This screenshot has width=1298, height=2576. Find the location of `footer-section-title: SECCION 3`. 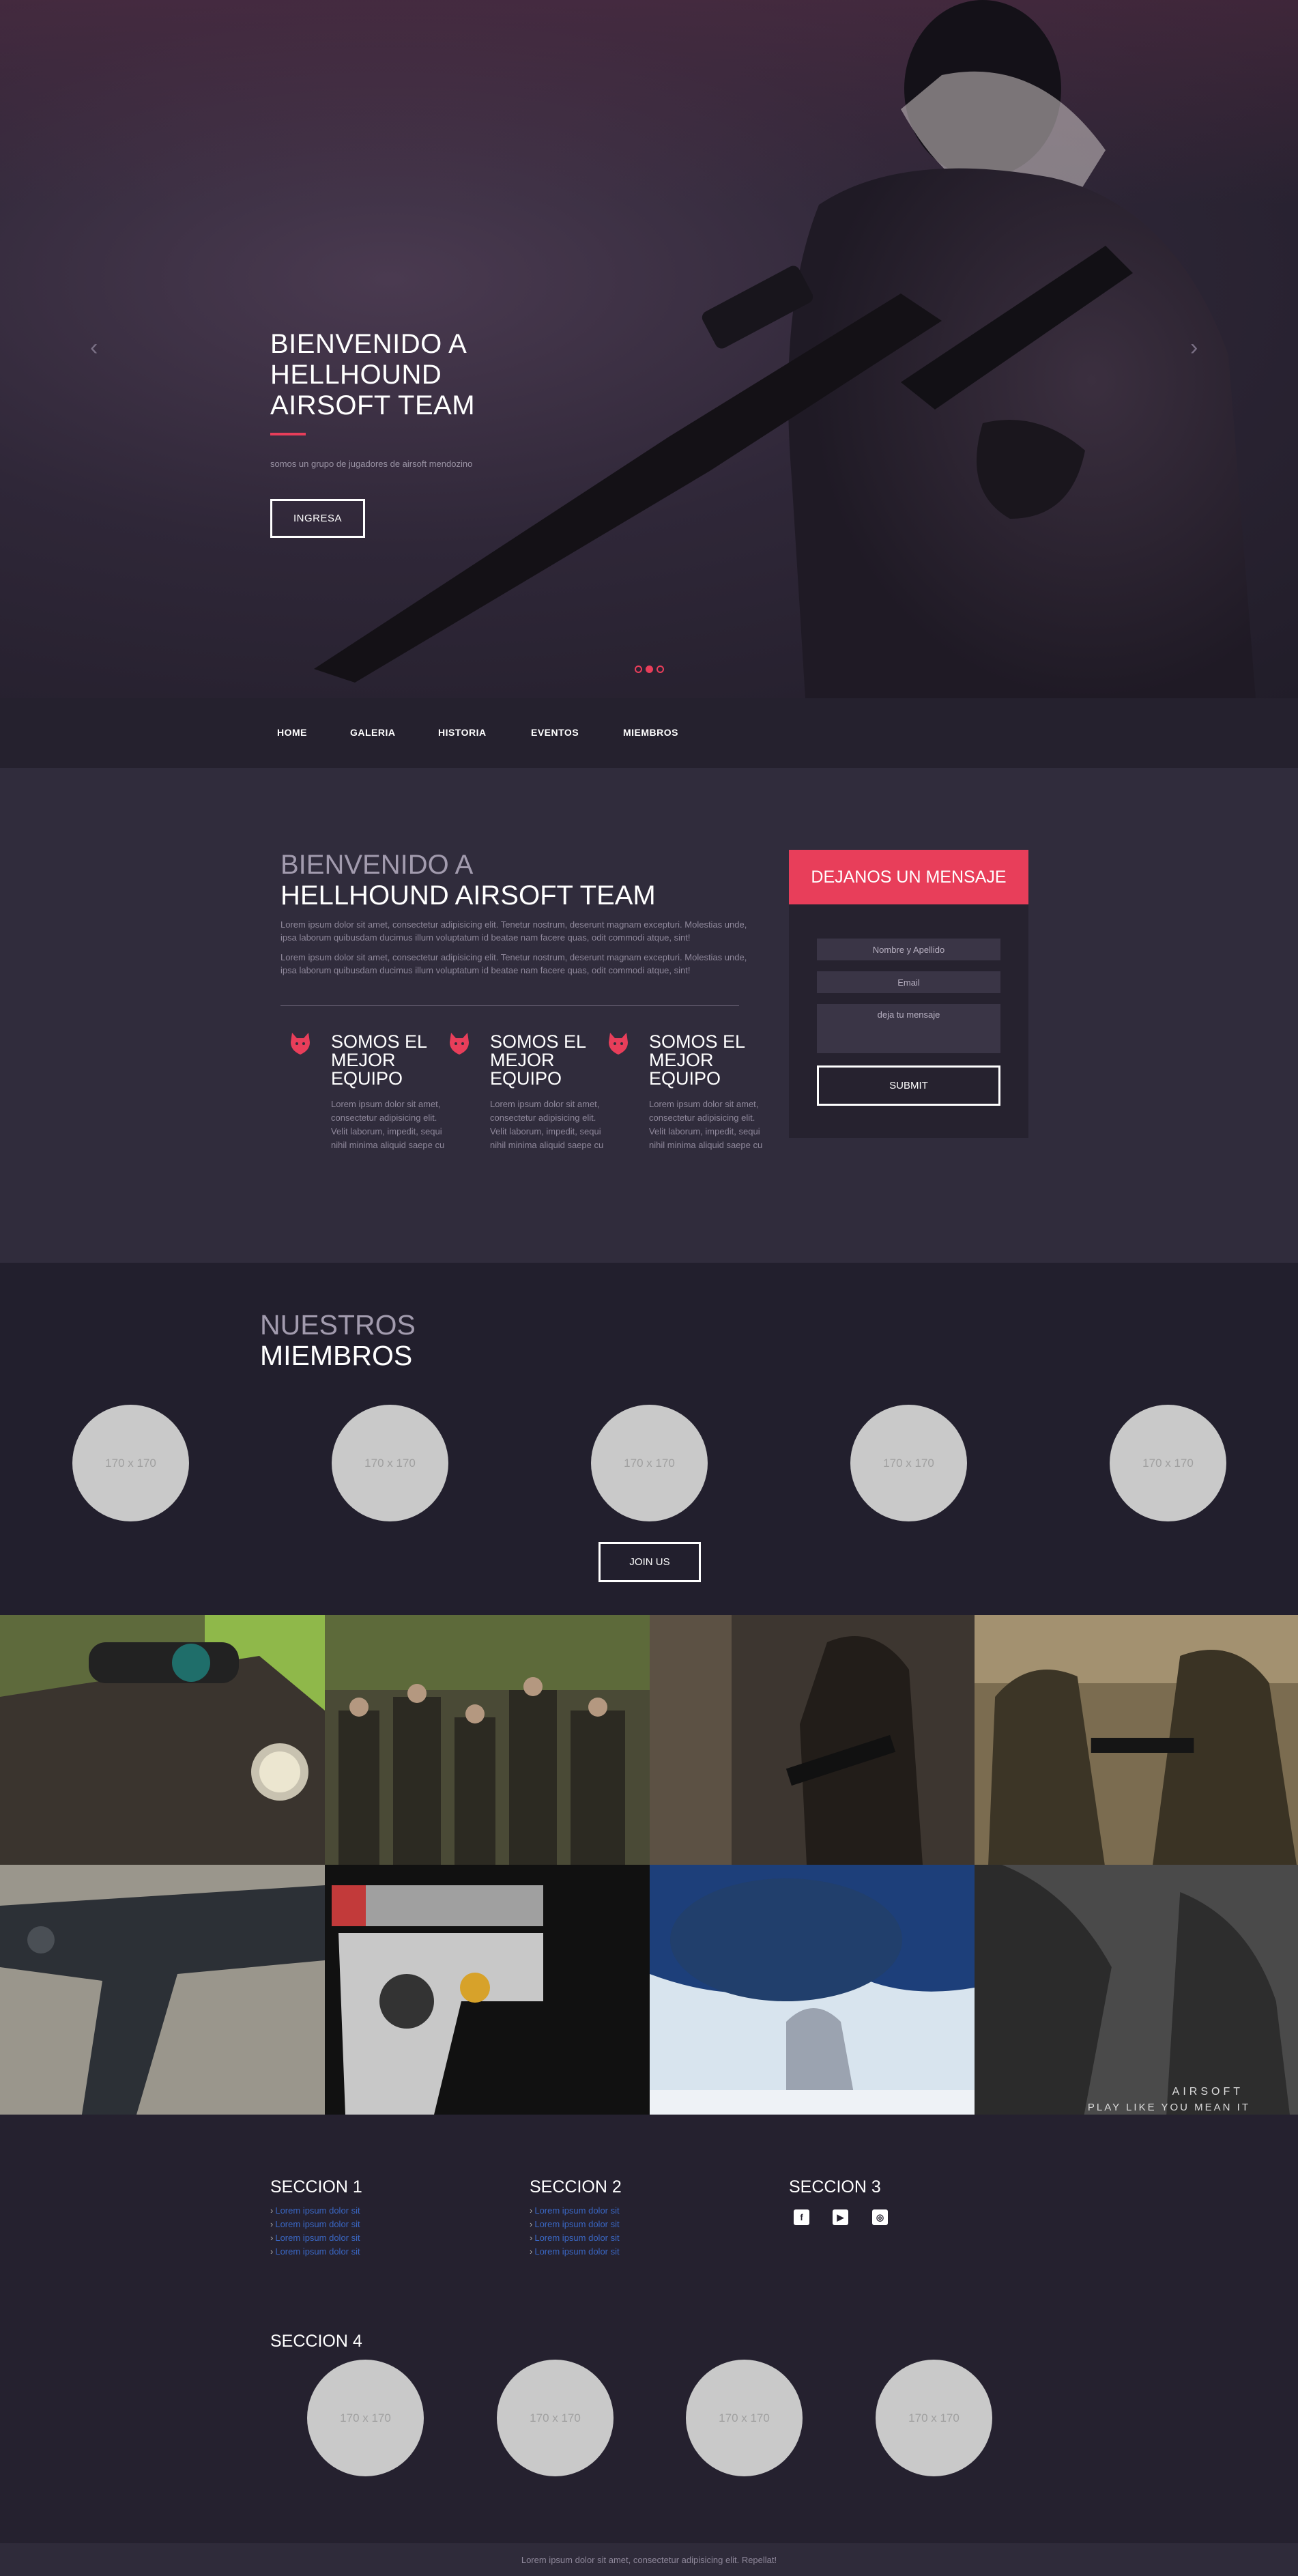

footer-section-title: SECCION 3 is located at coordinates (835, 2186).